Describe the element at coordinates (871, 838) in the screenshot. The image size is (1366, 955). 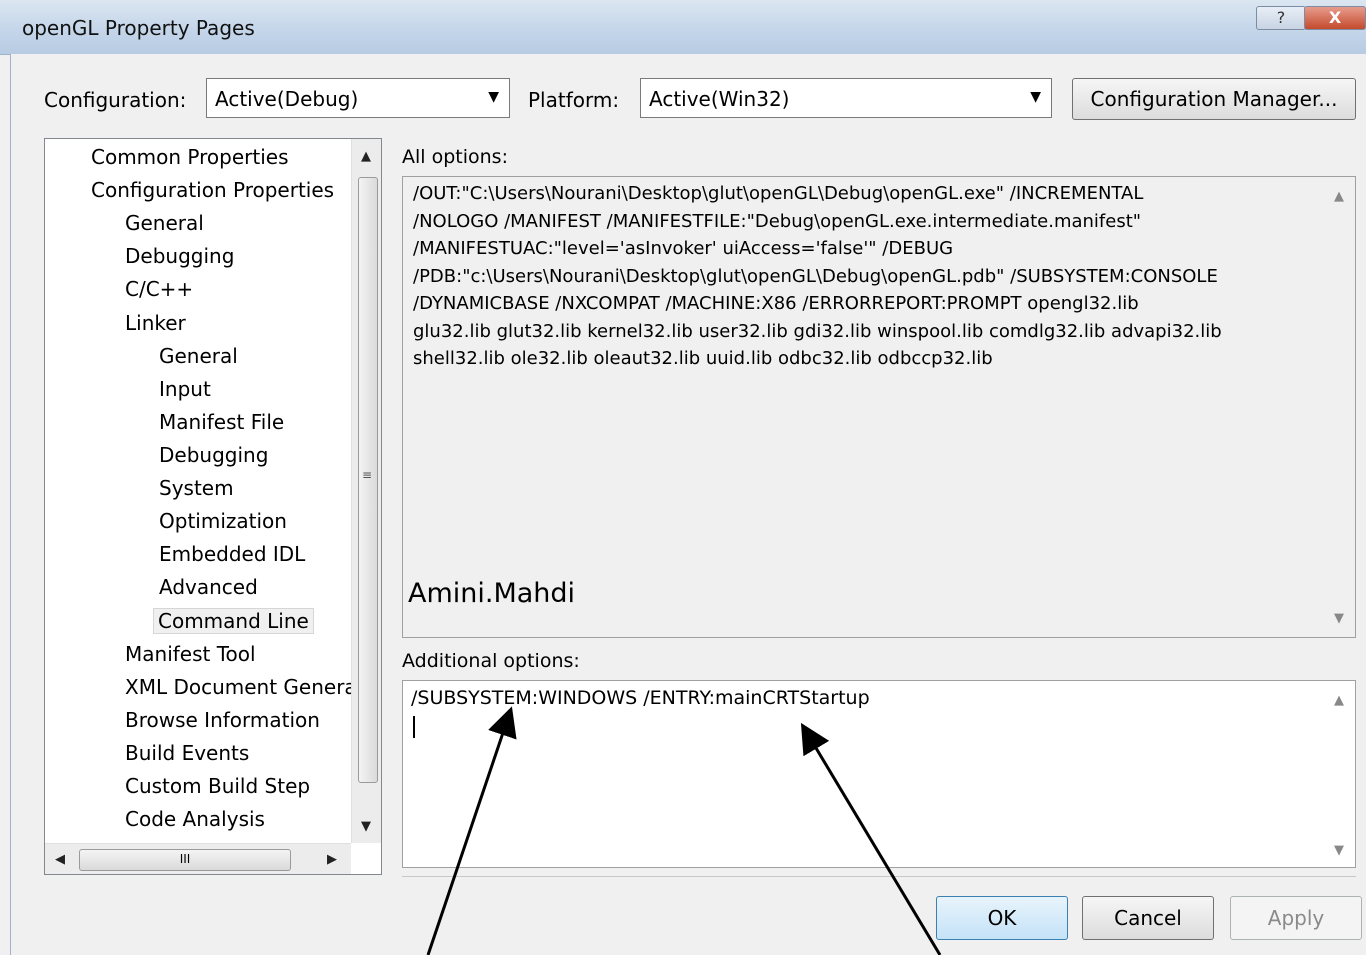
I see `arrow-to-entry` at that location.